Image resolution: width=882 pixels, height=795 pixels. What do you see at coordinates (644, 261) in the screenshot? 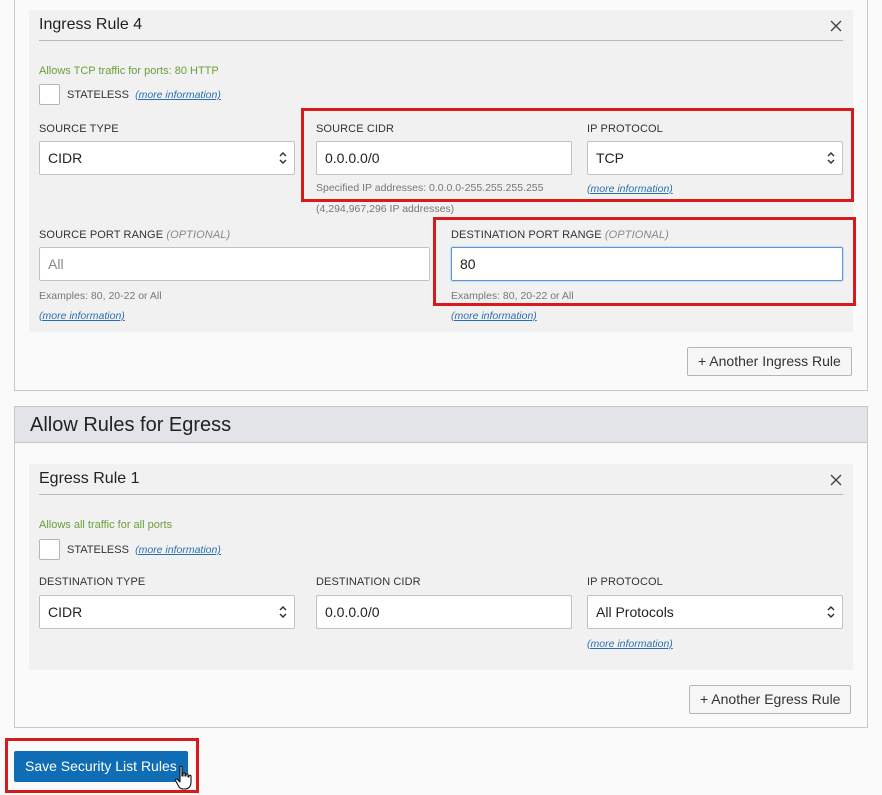
I see `highlight-destination-port-range` at bounding box center [644, 261].